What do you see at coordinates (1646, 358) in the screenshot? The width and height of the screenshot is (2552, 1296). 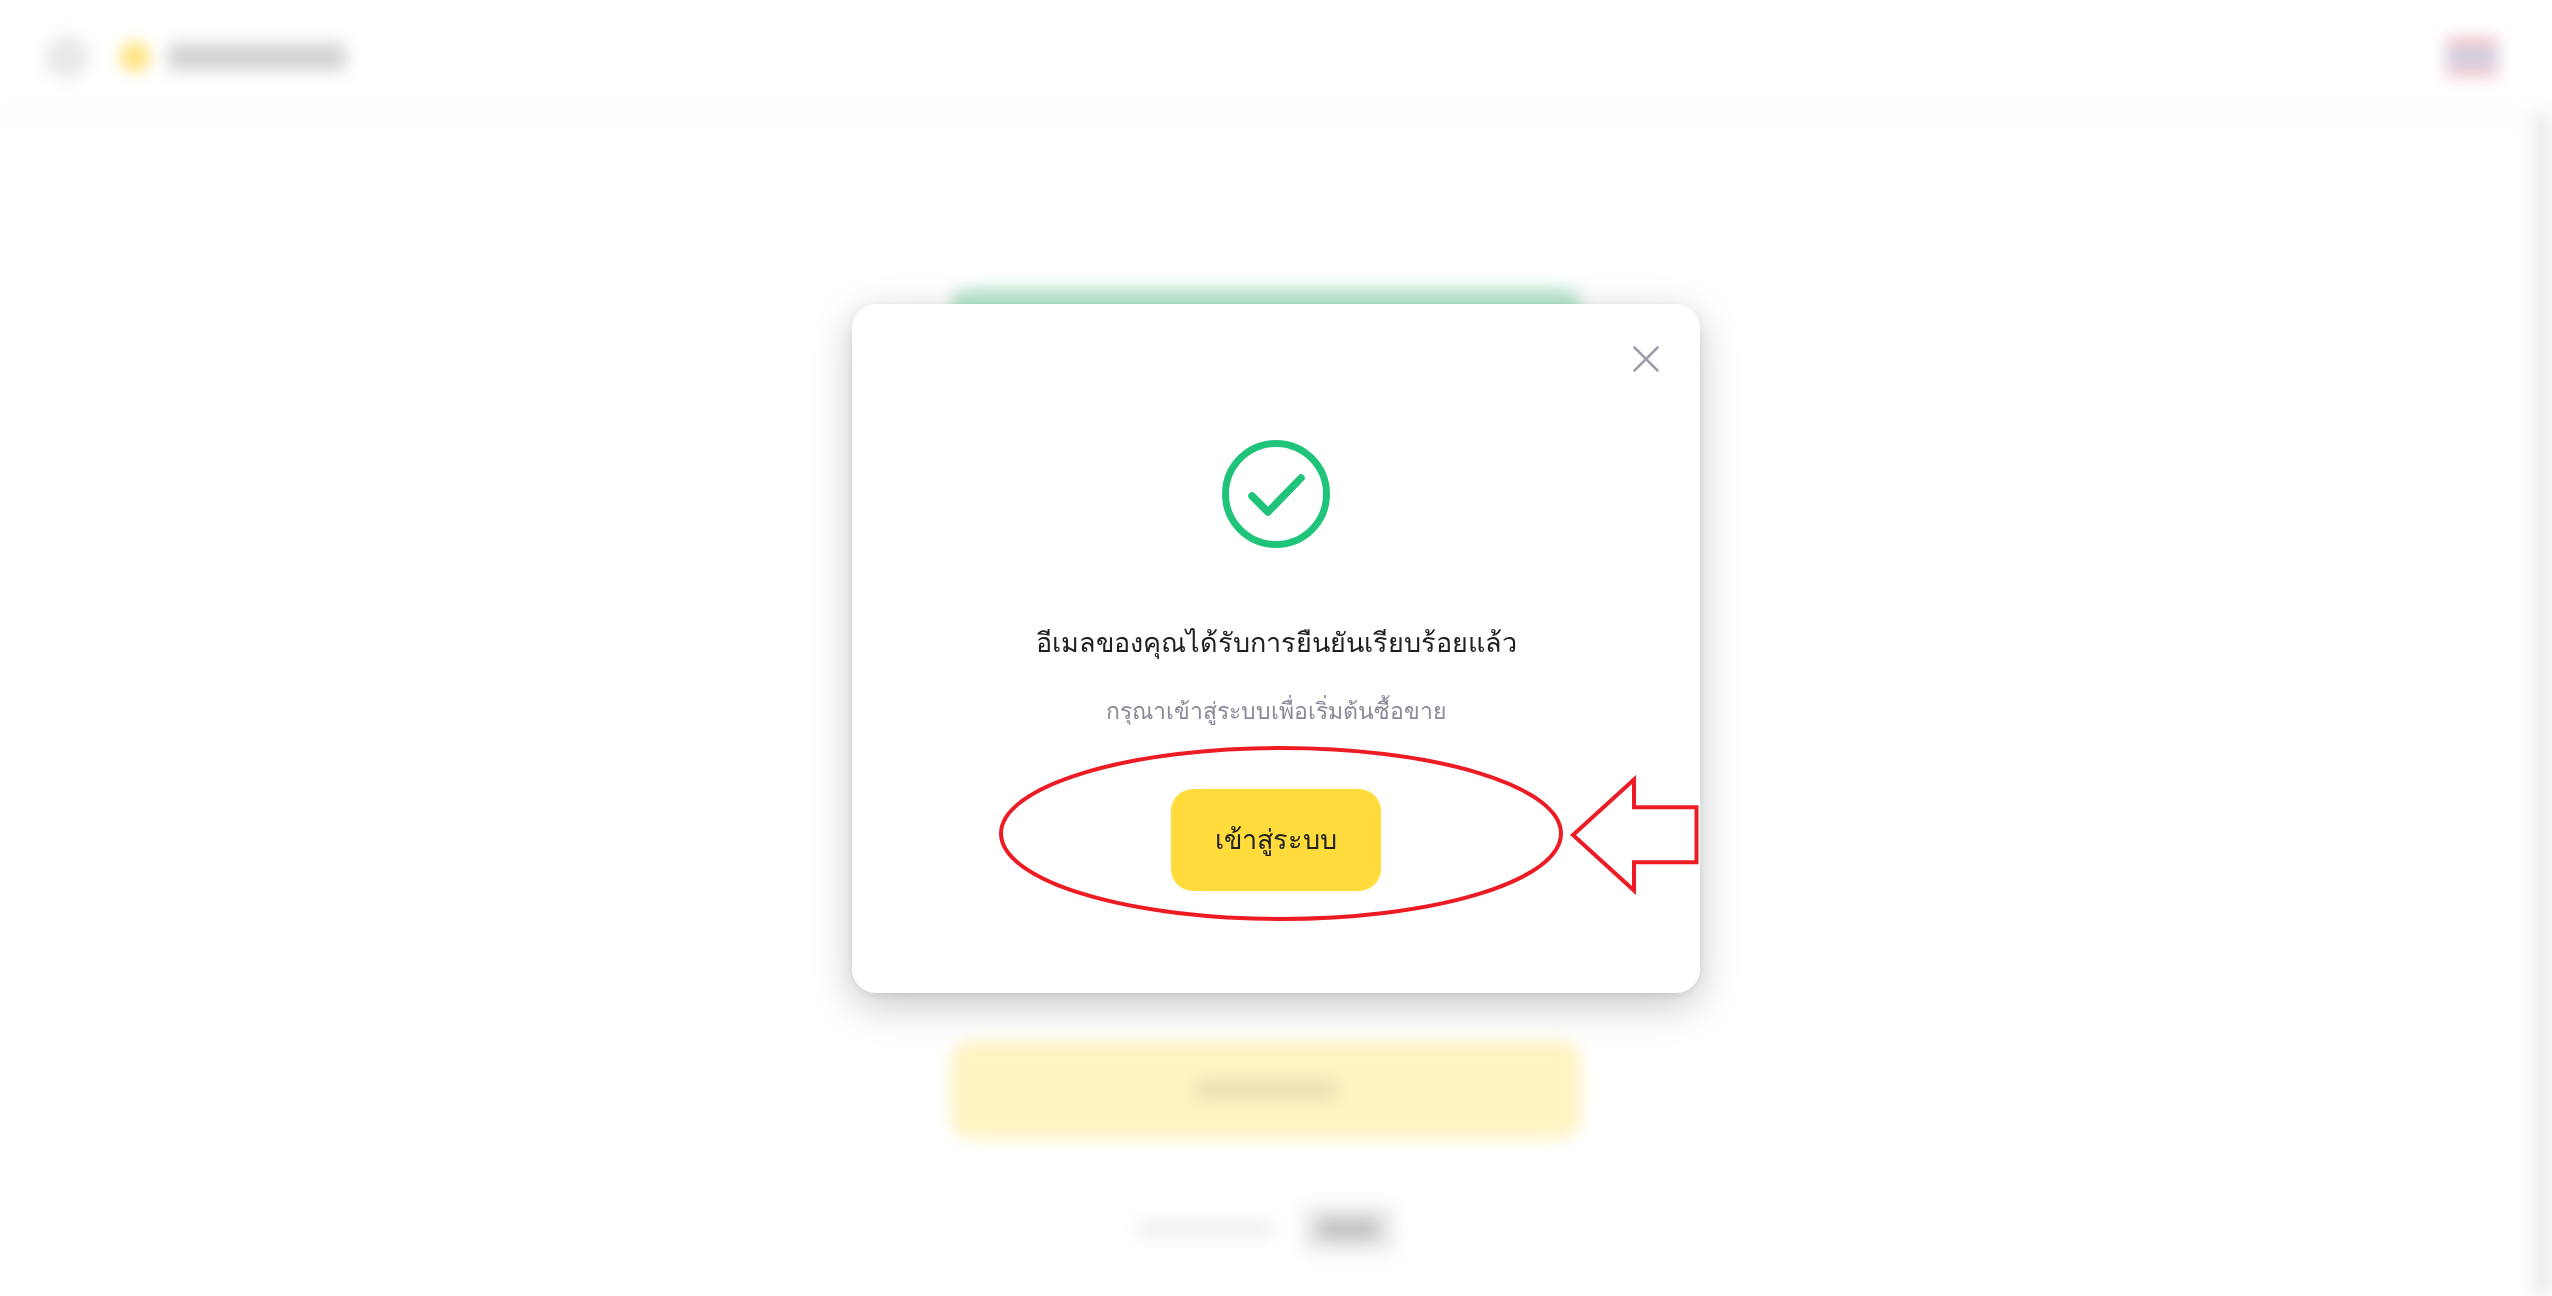 I see `close-icon` at bounding box center [1646, 358].